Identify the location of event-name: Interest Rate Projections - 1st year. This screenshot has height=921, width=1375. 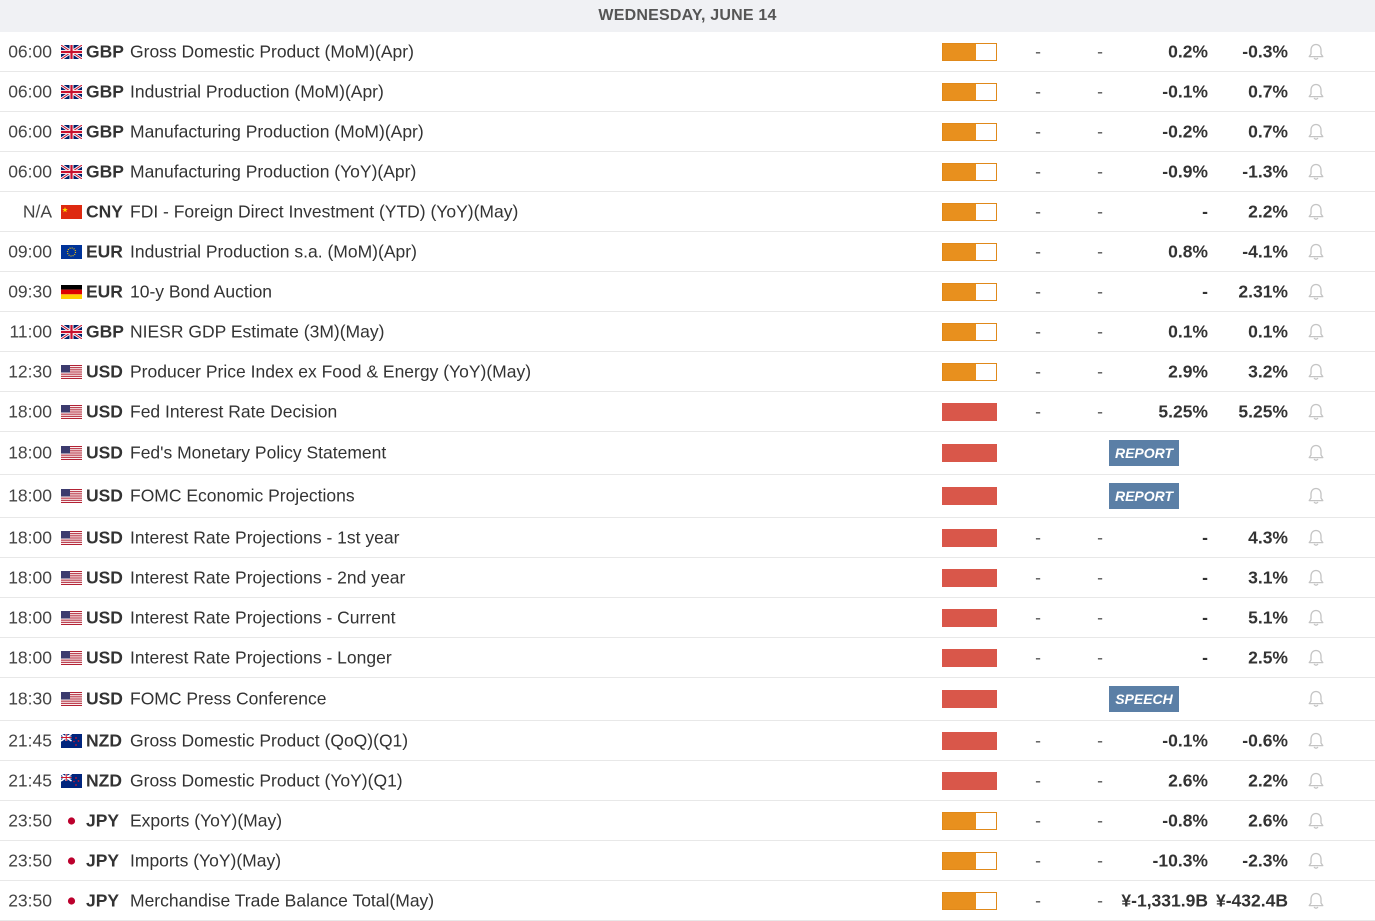
(264, 537).